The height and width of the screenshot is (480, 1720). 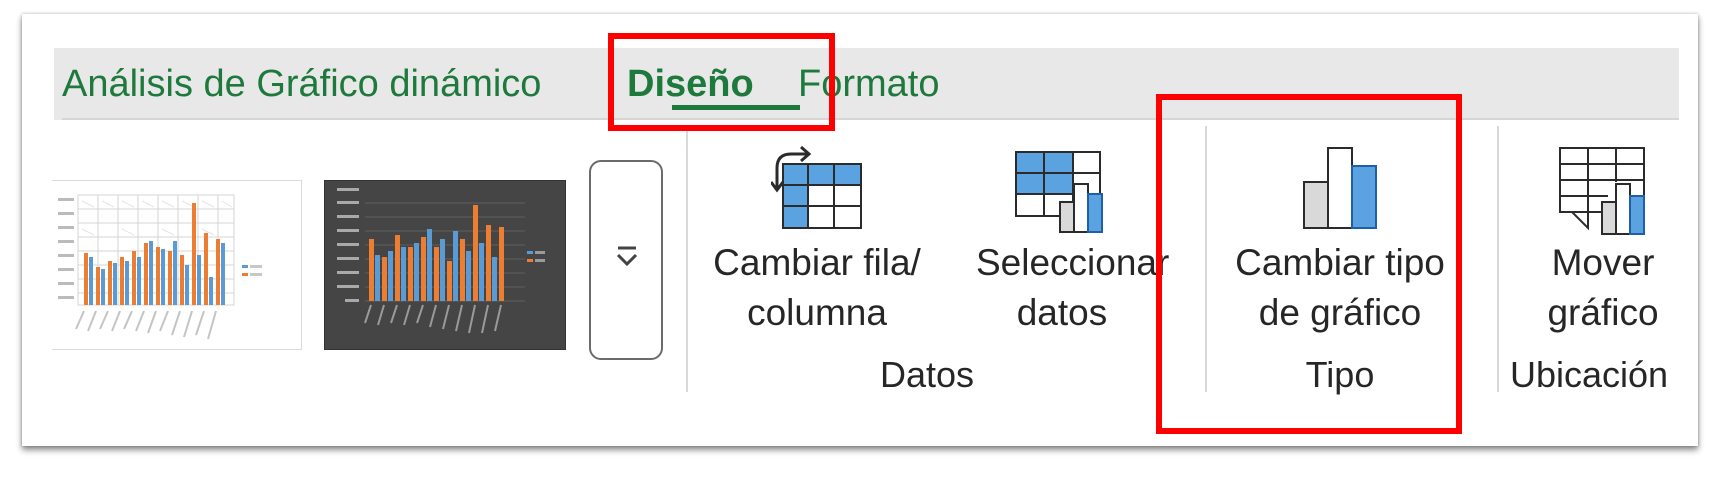 I want to click on move-chart-icon, so click(x=1606, y=193).